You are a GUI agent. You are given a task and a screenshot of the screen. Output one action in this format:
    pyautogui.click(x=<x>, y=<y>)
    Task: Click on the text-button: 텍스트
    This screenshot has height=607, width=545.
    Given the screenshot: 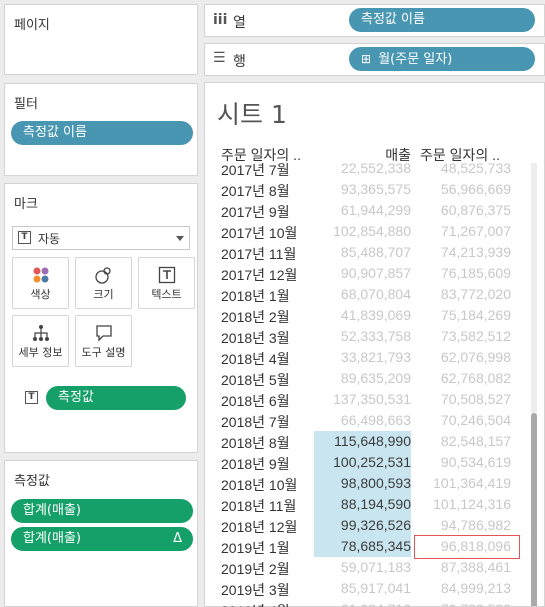 What is the action you would take?
    pyautogui.click(x=166, y=283)
    